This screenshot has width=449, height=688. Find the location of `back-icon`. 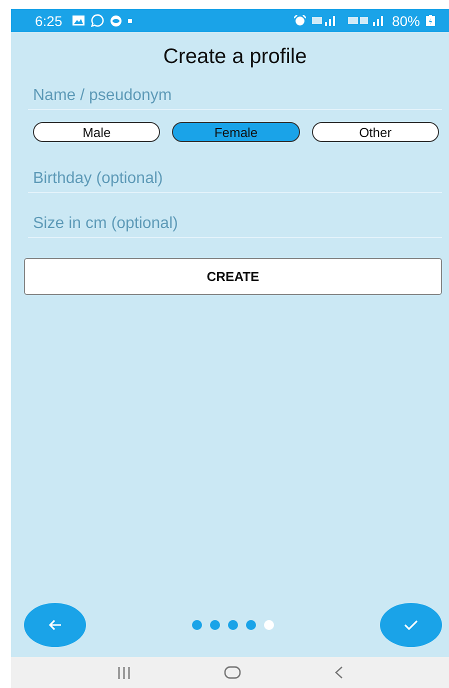

back-icon is located at coordinates (338, 672).